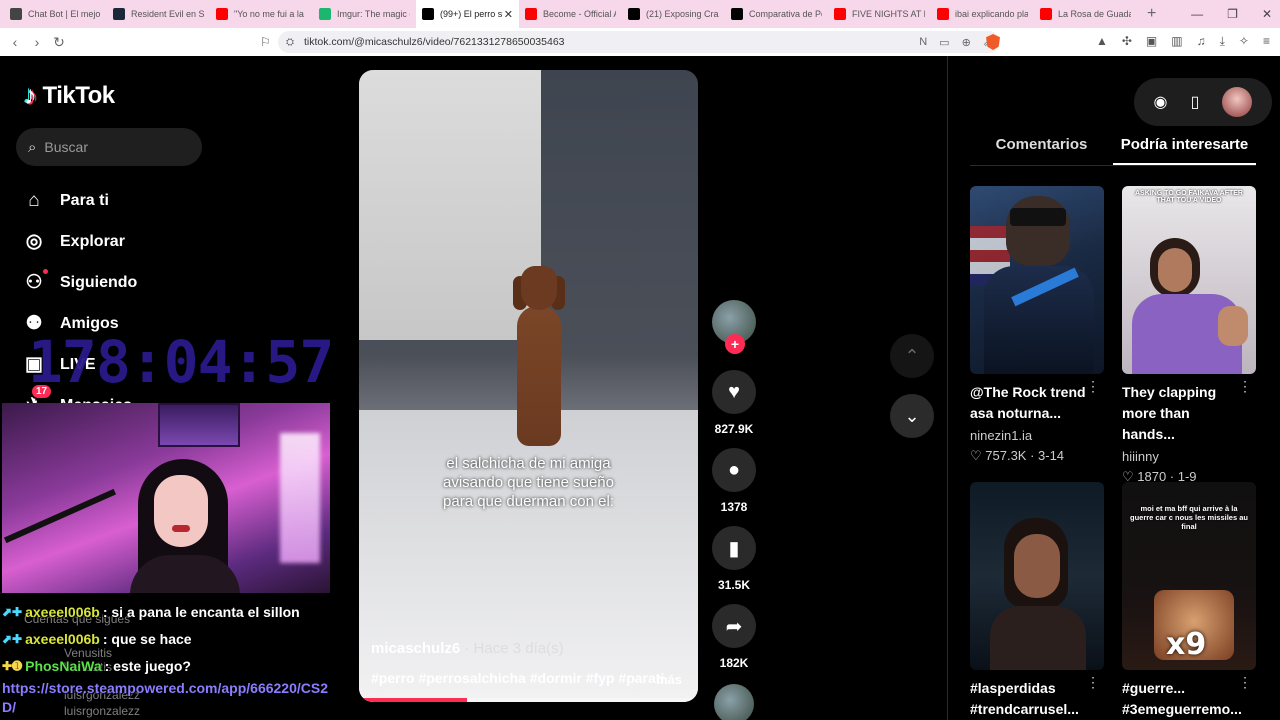  I want to click on forward-icon: ›, so click(37, 42).